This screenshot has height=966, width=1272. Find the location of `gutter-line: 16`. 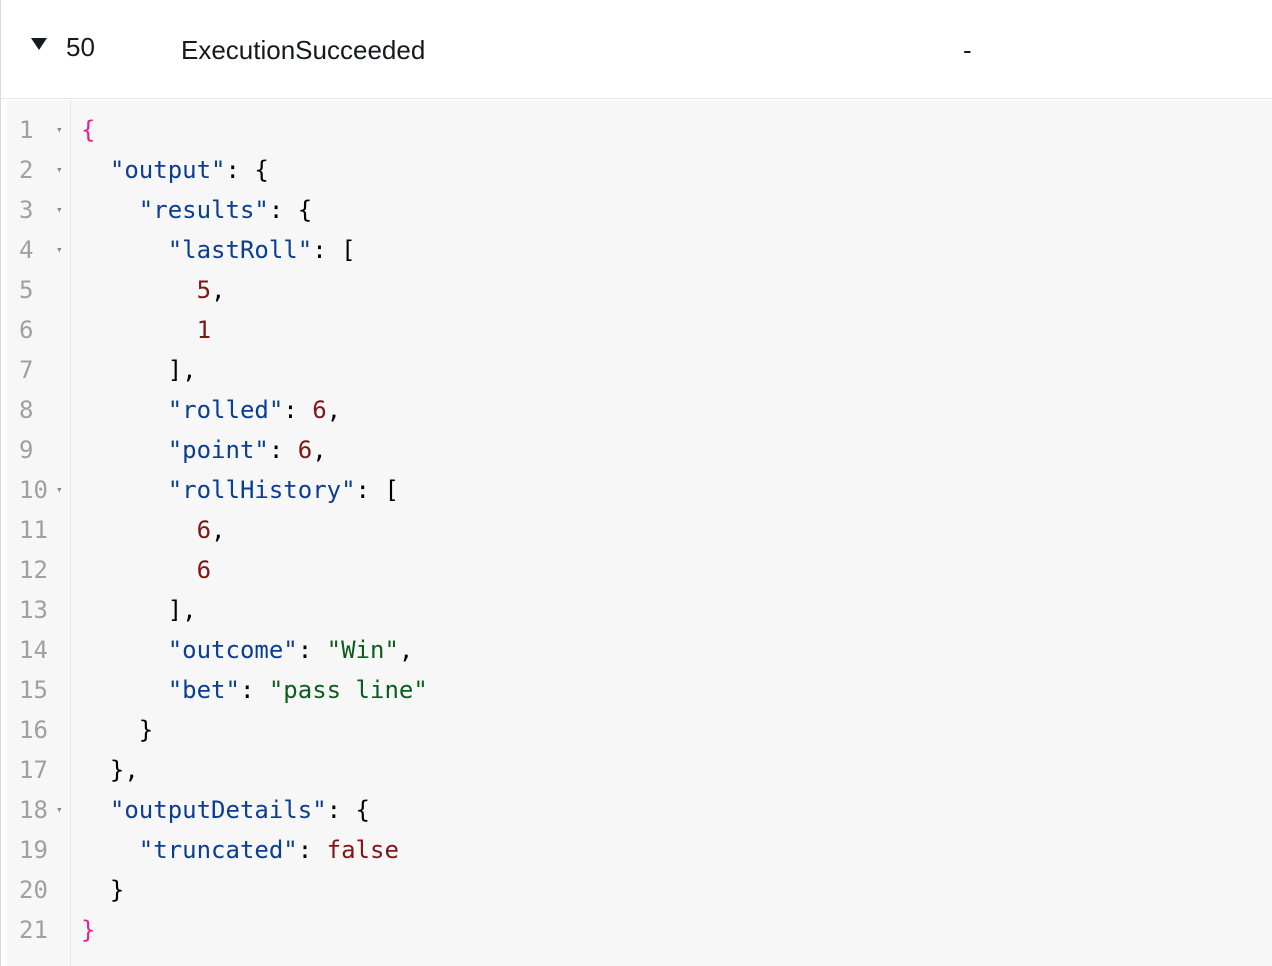

gutter-line: 16 is located at coordinates (39, 730).